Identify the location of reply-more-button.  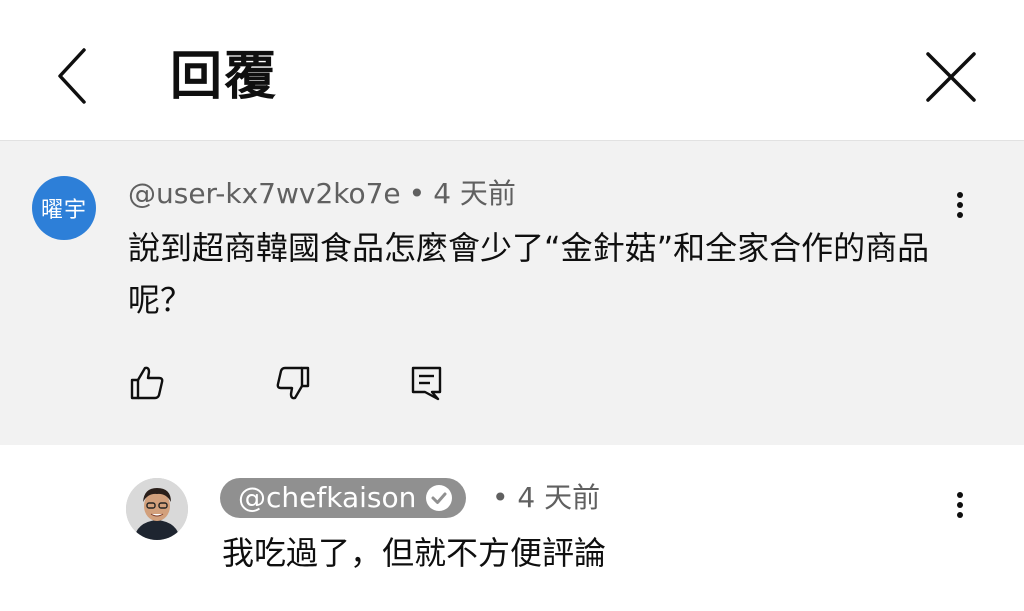
(960, 508).